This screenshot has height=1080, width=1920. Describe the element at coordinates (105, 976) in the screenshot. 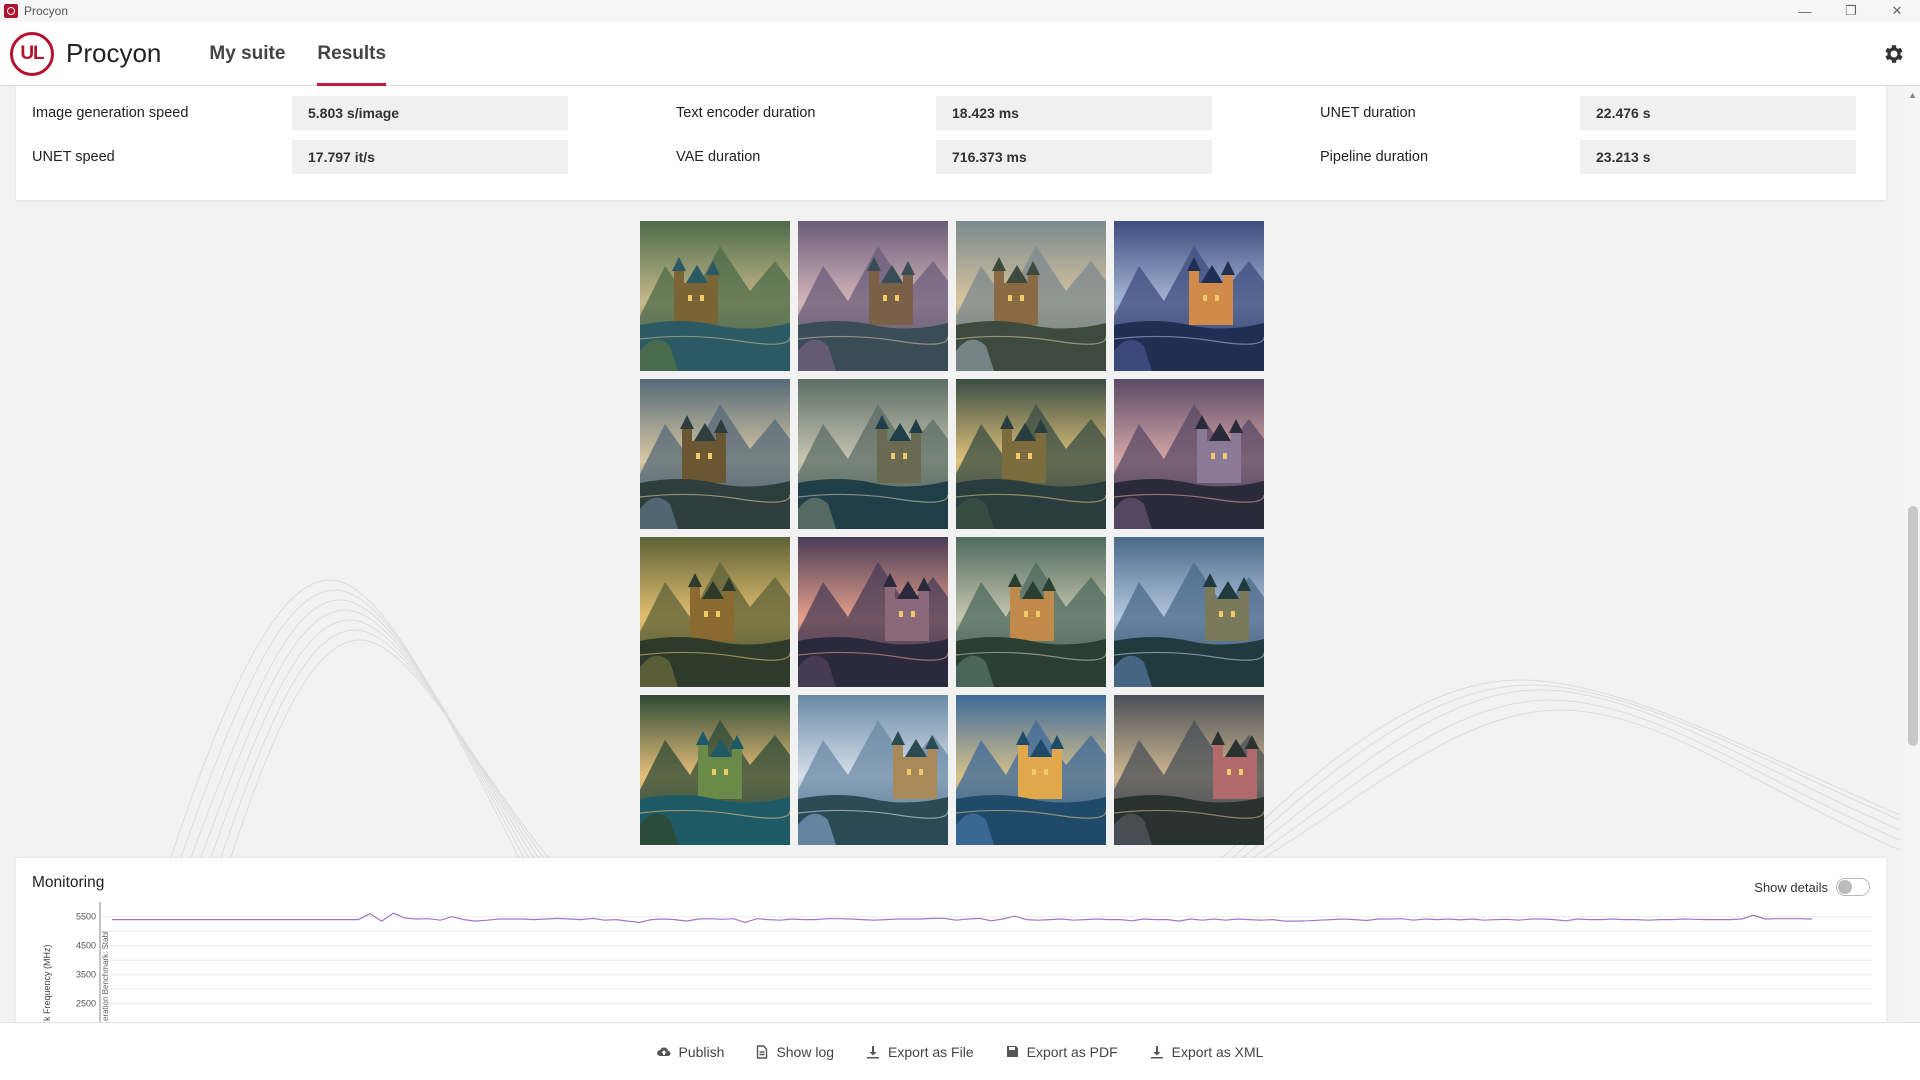

I see `chart-marker-label: eration Benchmark: Stabl` at that location.